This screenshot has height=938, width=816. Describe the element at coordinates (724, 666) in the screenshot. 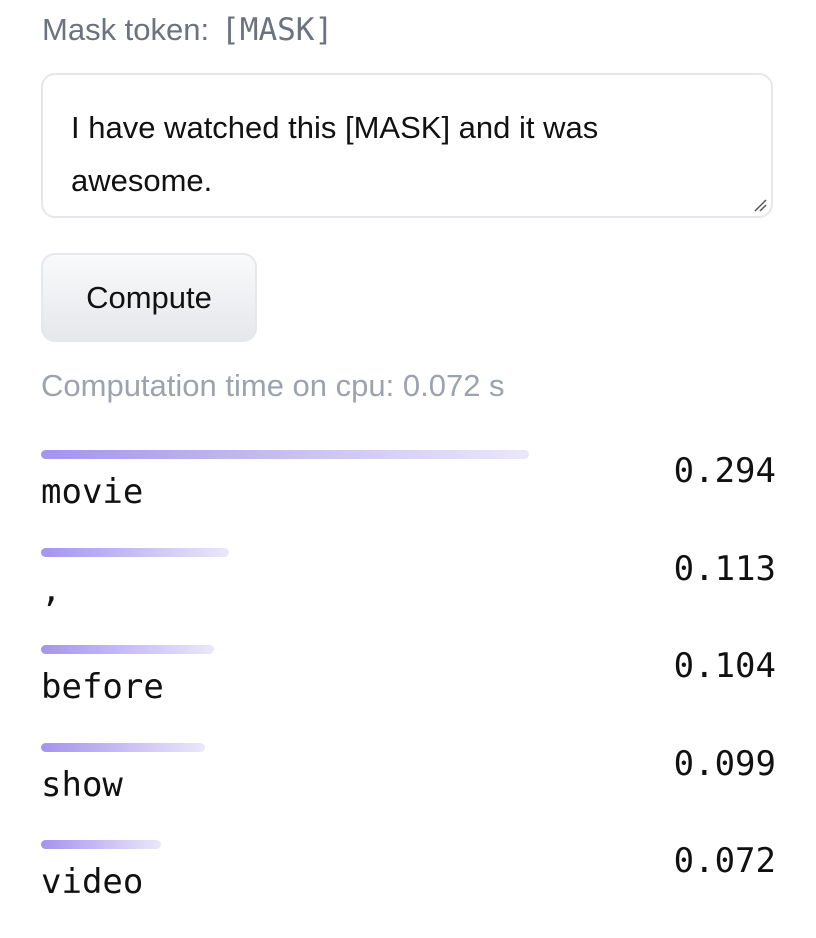

I see `result-score: 0.104` at that location.